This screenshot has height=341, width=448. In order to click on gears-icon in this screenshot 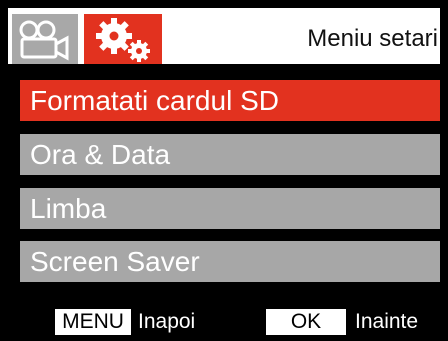, I will do `click(123, 40)`.